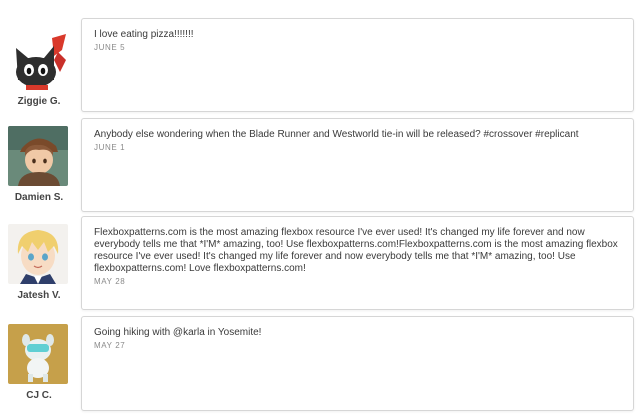  I want to click on post-date: MAY 28, so click(110, 281).